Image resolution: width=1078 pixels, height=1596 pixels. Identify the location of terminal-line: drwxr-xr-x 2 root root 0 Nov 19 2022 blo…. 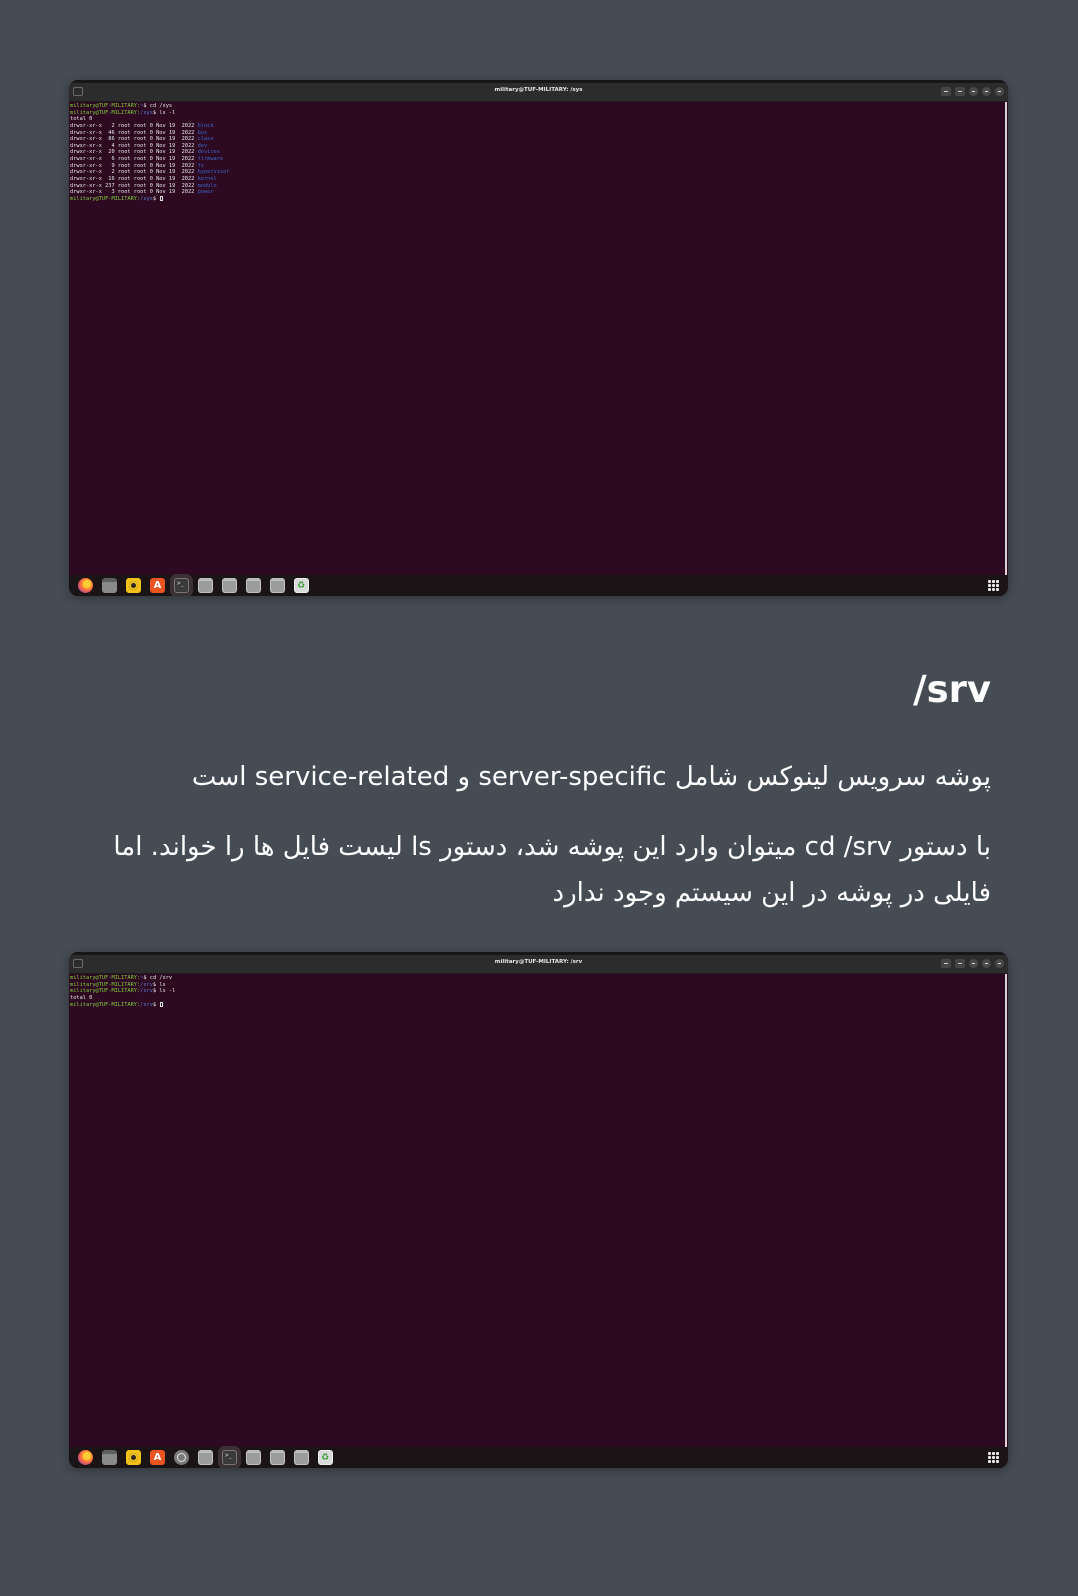
(536, 126).